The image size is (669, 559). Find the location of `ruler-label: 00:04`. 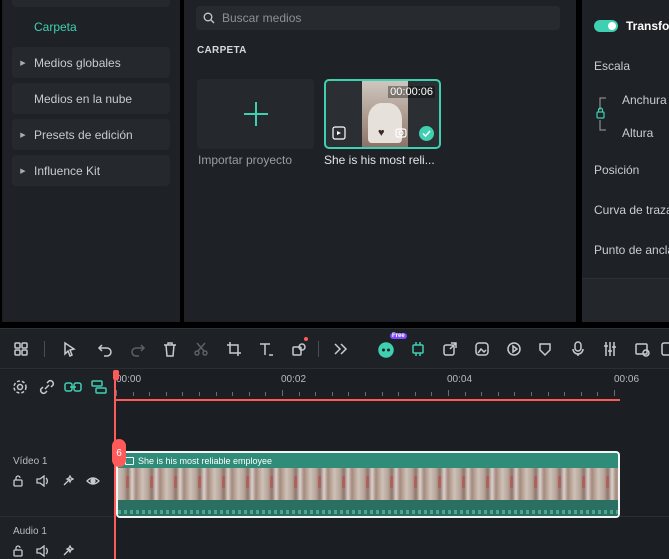

ruler-label: 00:04 is located at coordinates (460, 379).